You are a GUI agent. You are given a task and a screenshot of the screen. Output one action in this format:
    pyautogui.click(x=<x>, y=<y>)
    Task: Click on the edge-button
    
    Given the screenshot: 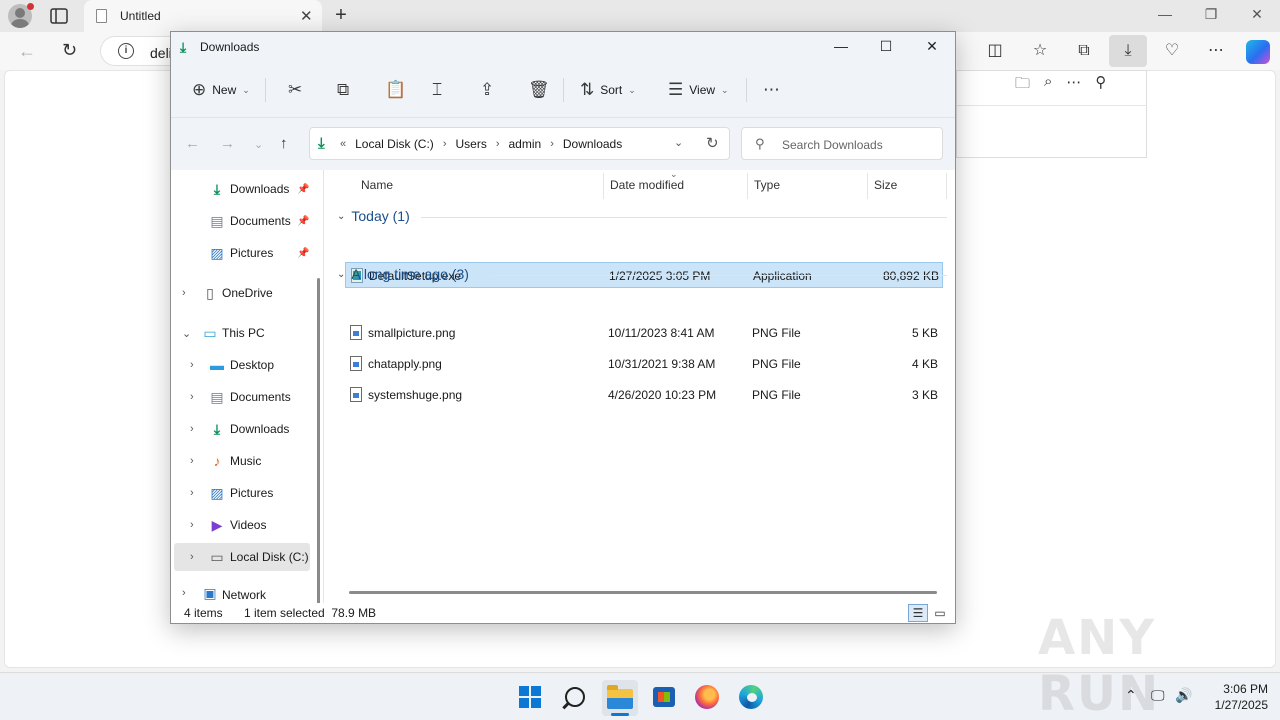 What is the action you would take?
    pyautogui.click(x=751, y=697)
    